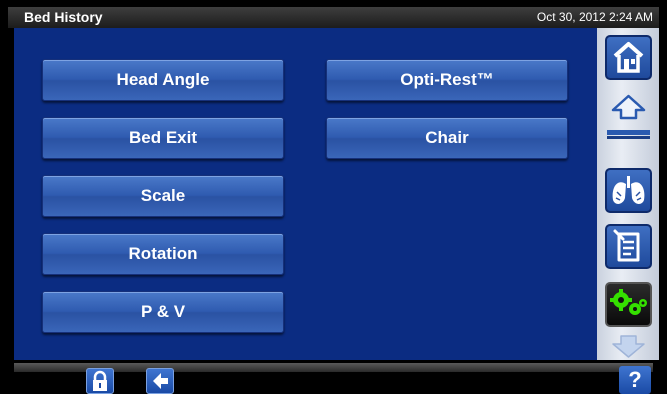 The width and height of the screenshot is (667, 394). I want to click on sidebar, so click(628, 194).